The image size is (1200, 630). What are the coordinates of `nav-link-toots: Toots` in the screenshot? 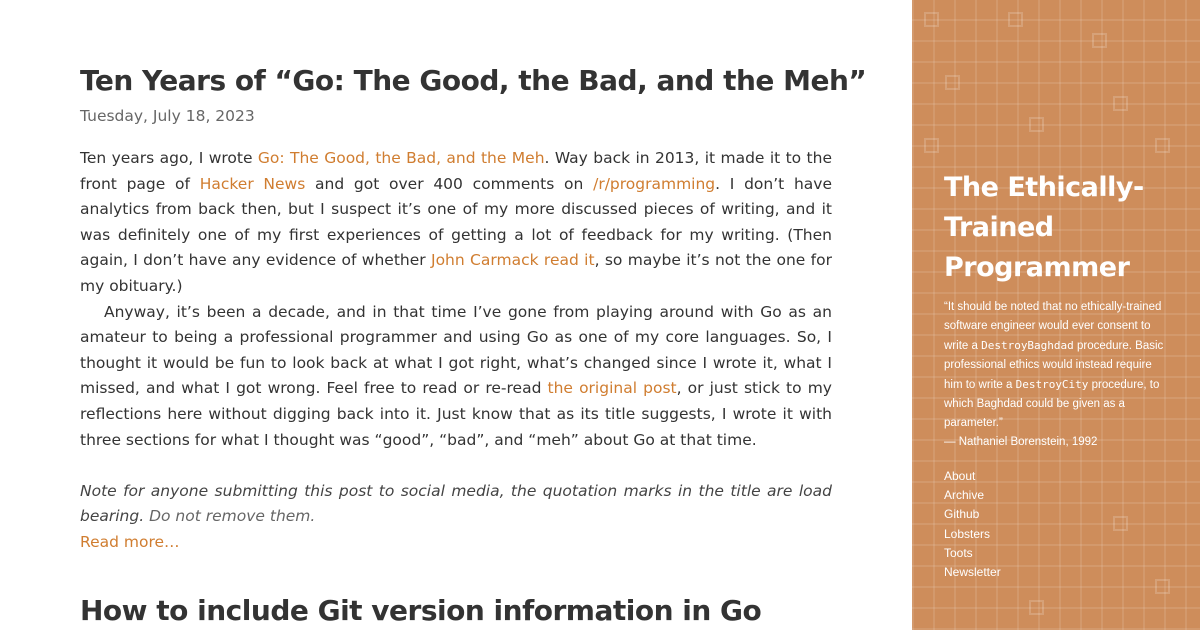 It's located at (958, 553).